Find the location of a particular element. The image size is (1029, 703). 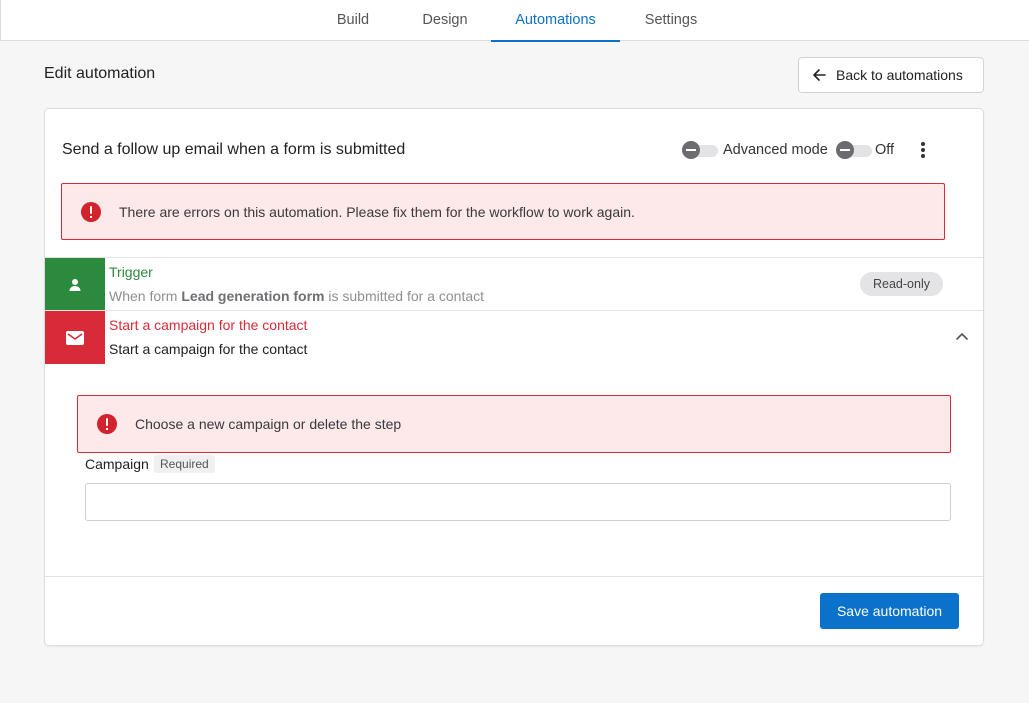

tab-build: Build is located at coordinates (353, 20).